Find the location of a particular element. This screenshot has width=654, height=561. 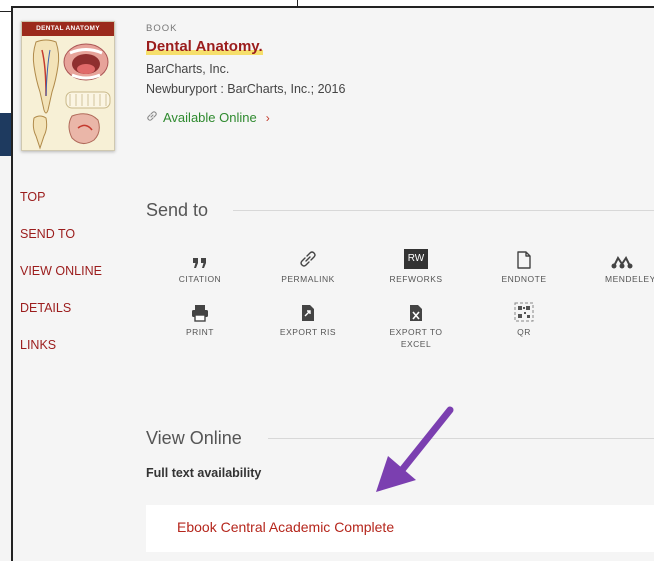

refworks-icon-text: RW is located at coordinates (416, 259).